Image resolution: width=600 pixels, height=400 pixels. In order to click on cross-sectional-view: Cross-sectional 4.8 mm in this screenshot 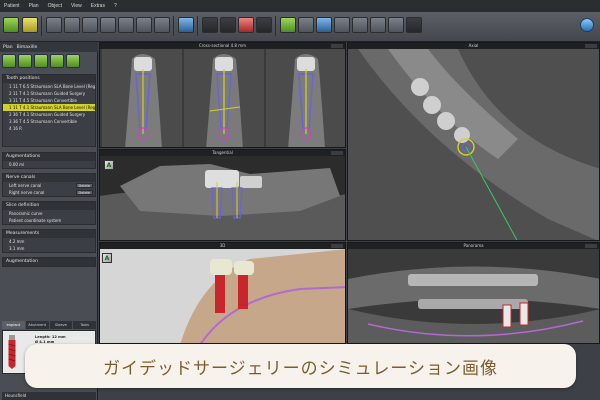, I will do `click(222, 95)`.